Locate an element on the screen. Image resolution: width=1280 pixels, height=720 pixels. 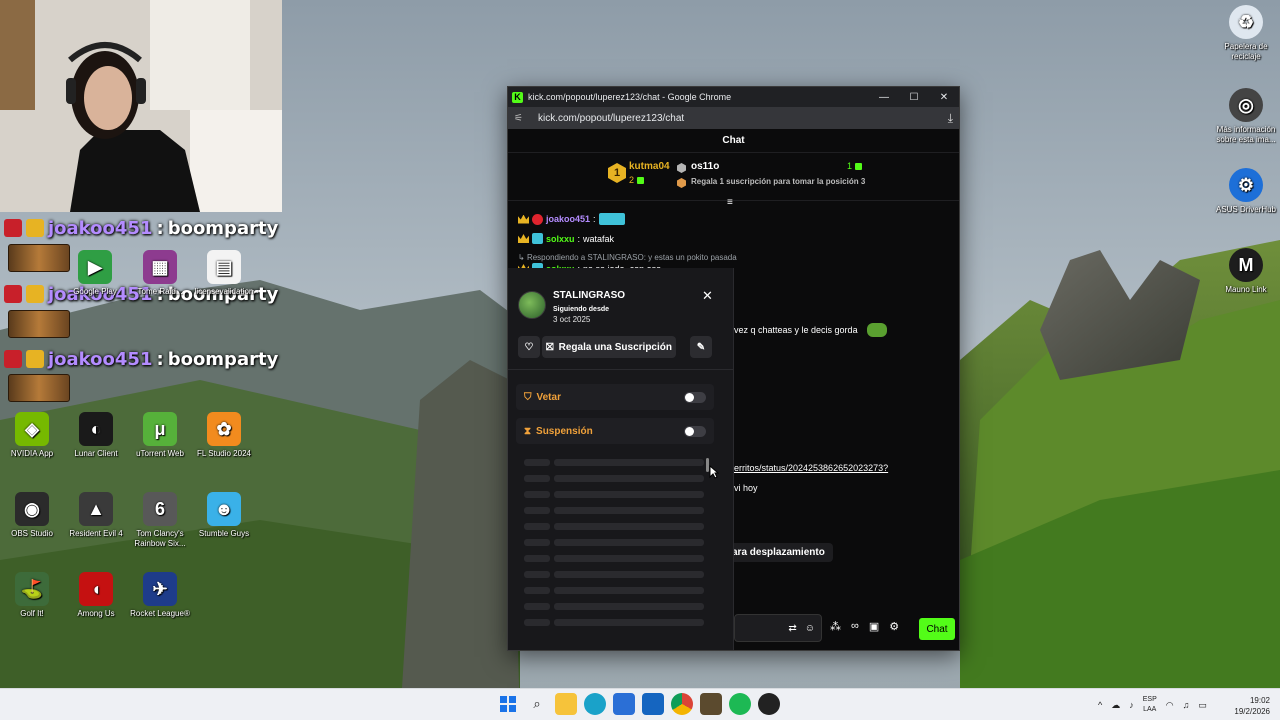
app-icon: μ is located at coordinates (160, 429).